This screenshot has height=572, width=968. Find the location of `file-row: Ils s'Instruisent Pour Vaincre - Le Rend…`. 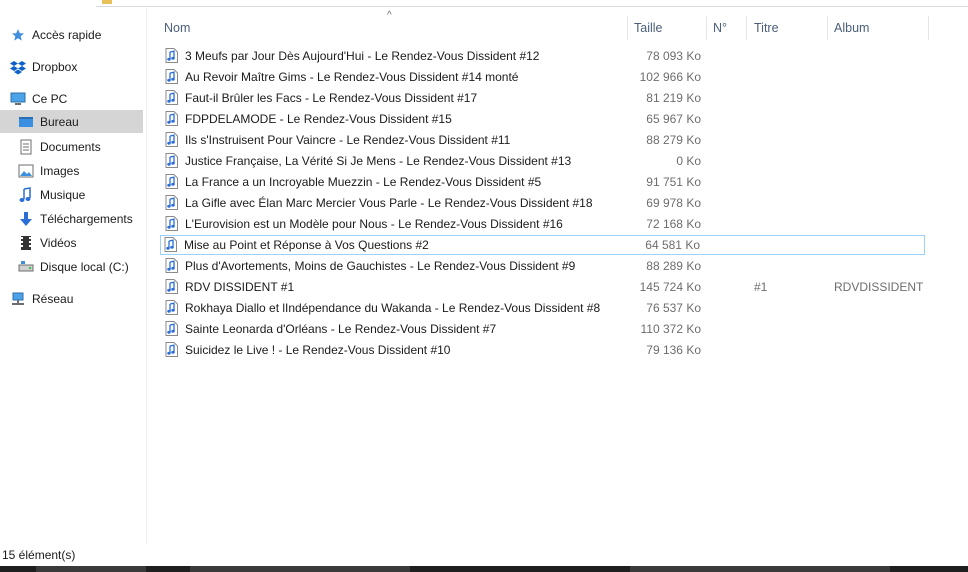

file-row: Ils s'Instruisent Pour Vaincre - Le Rend… is located at coordinates (543, 140).